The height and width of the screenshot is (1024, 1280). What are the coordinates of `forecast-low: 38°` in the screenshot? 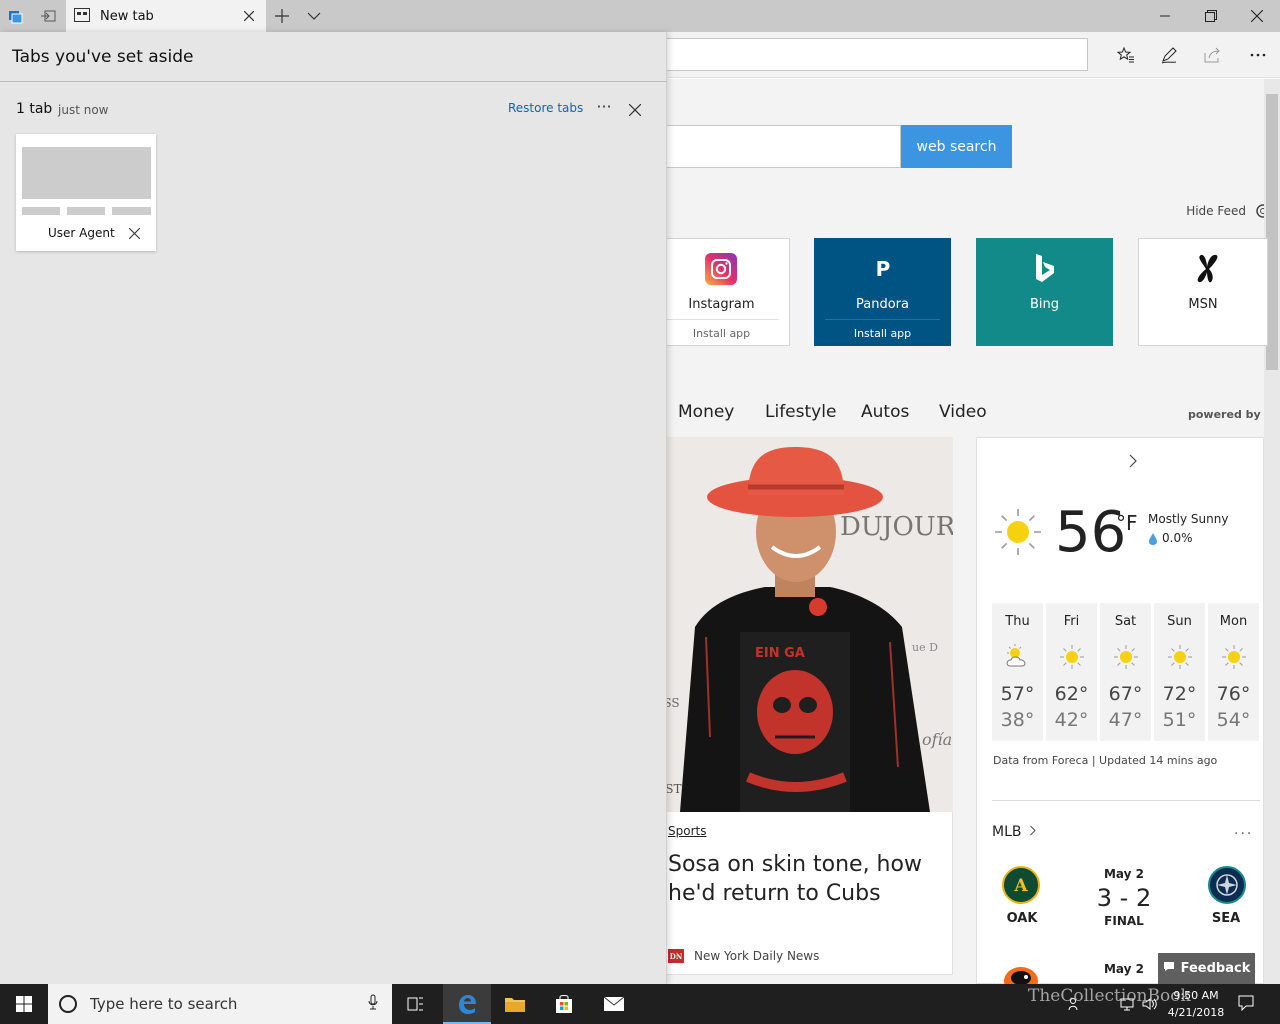 It's located at (1017, 720).